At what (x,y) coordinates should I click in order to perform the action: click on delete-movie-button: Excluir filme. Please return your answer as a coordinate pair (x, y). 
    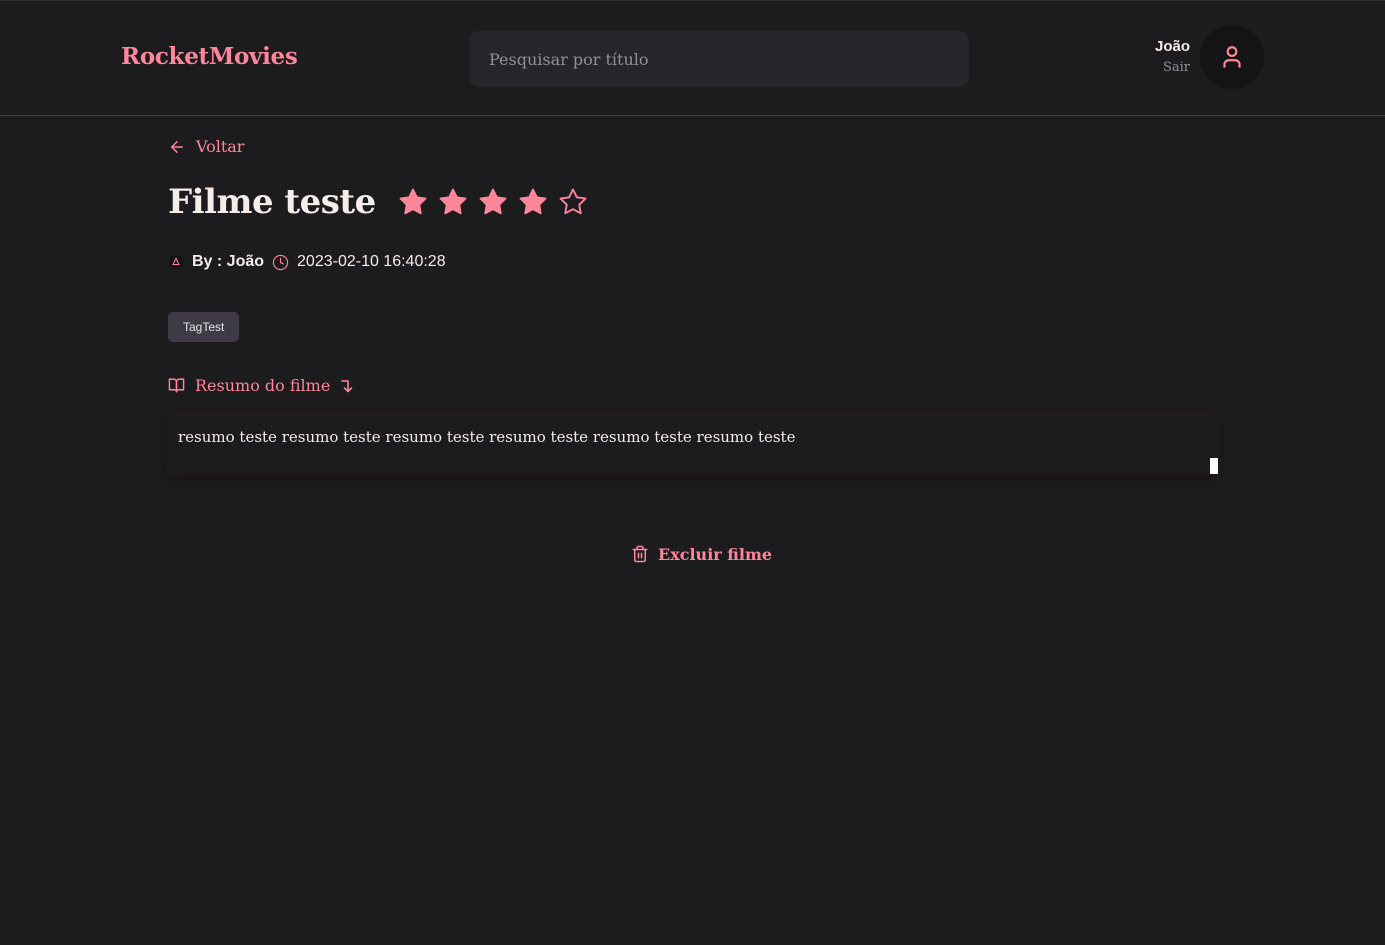
    Looking at the image, I should click on (701, 554).